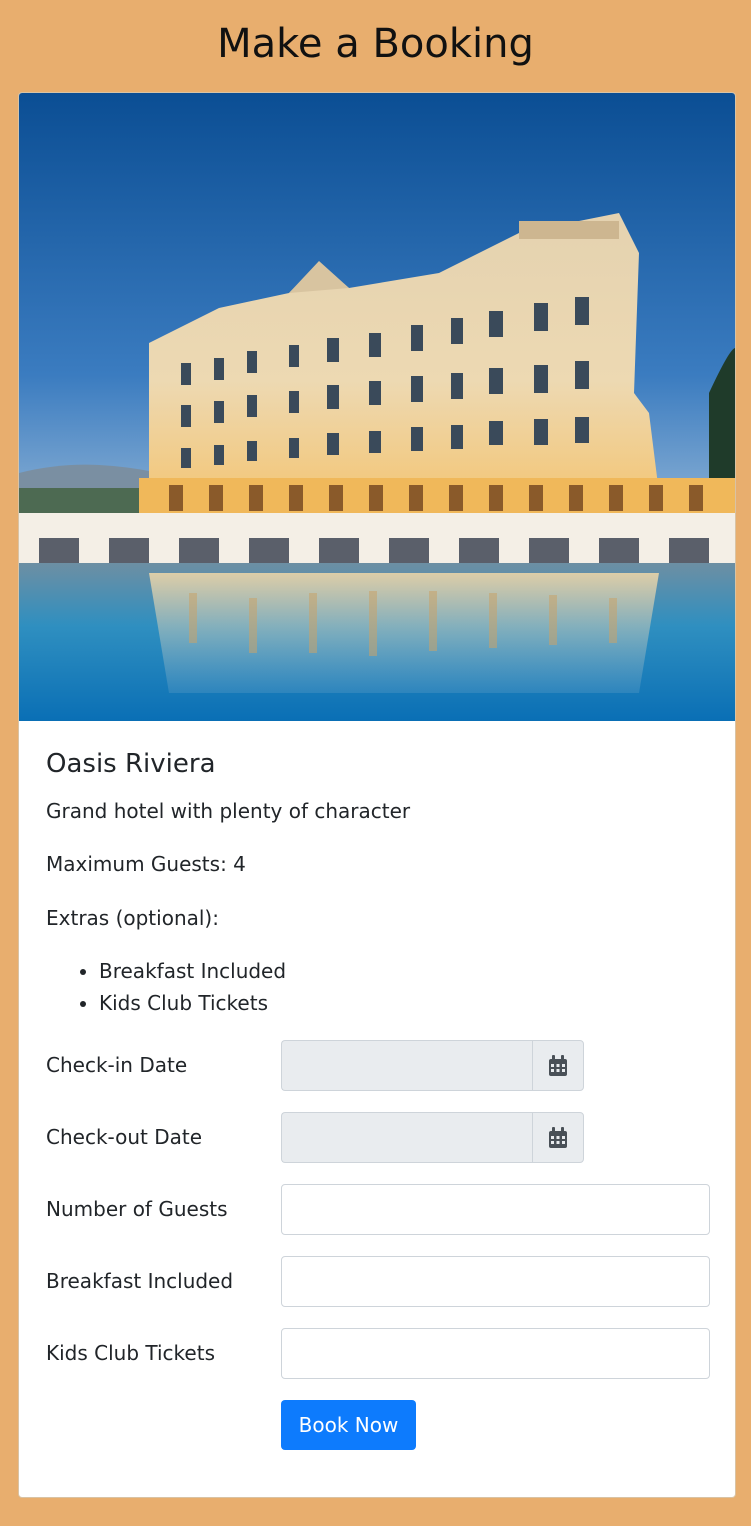 The image size is (751, 1526). I want to click on extras-list: Breakfast Included Kids Club Tickets, so click(166, 987).